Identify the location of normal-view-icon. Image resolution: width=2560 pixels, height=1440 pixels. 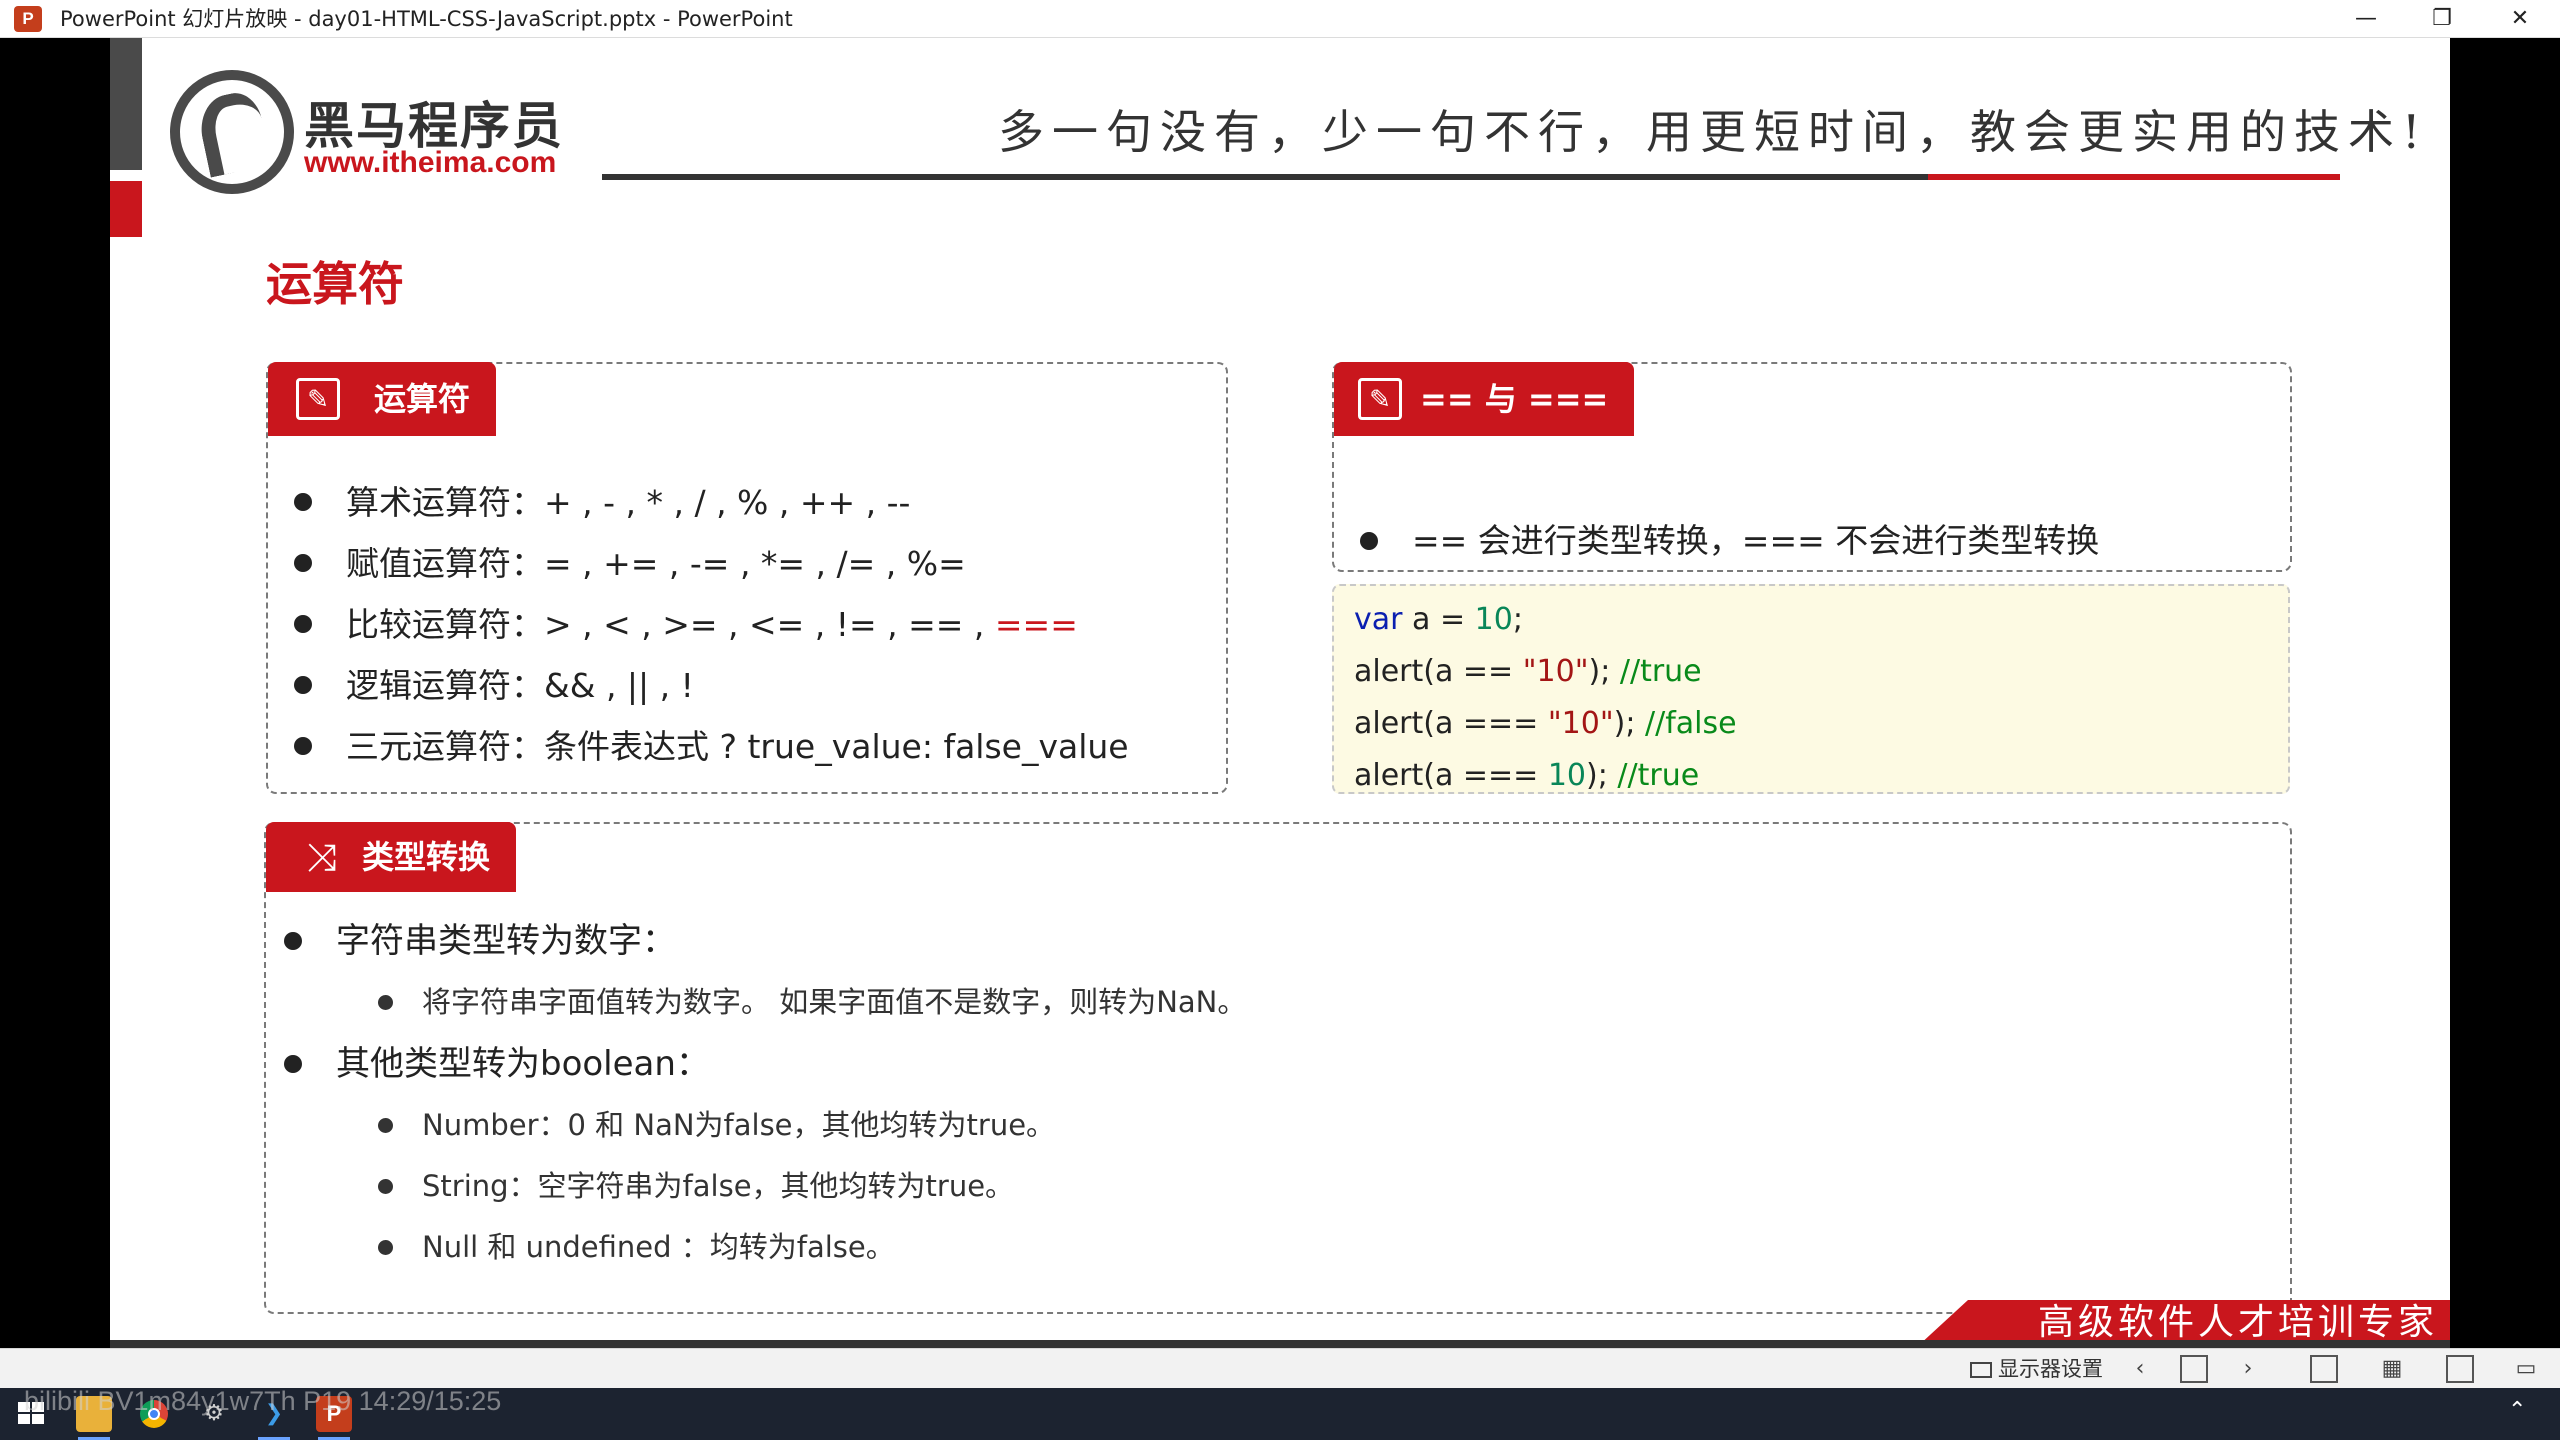
(2324, 1369).